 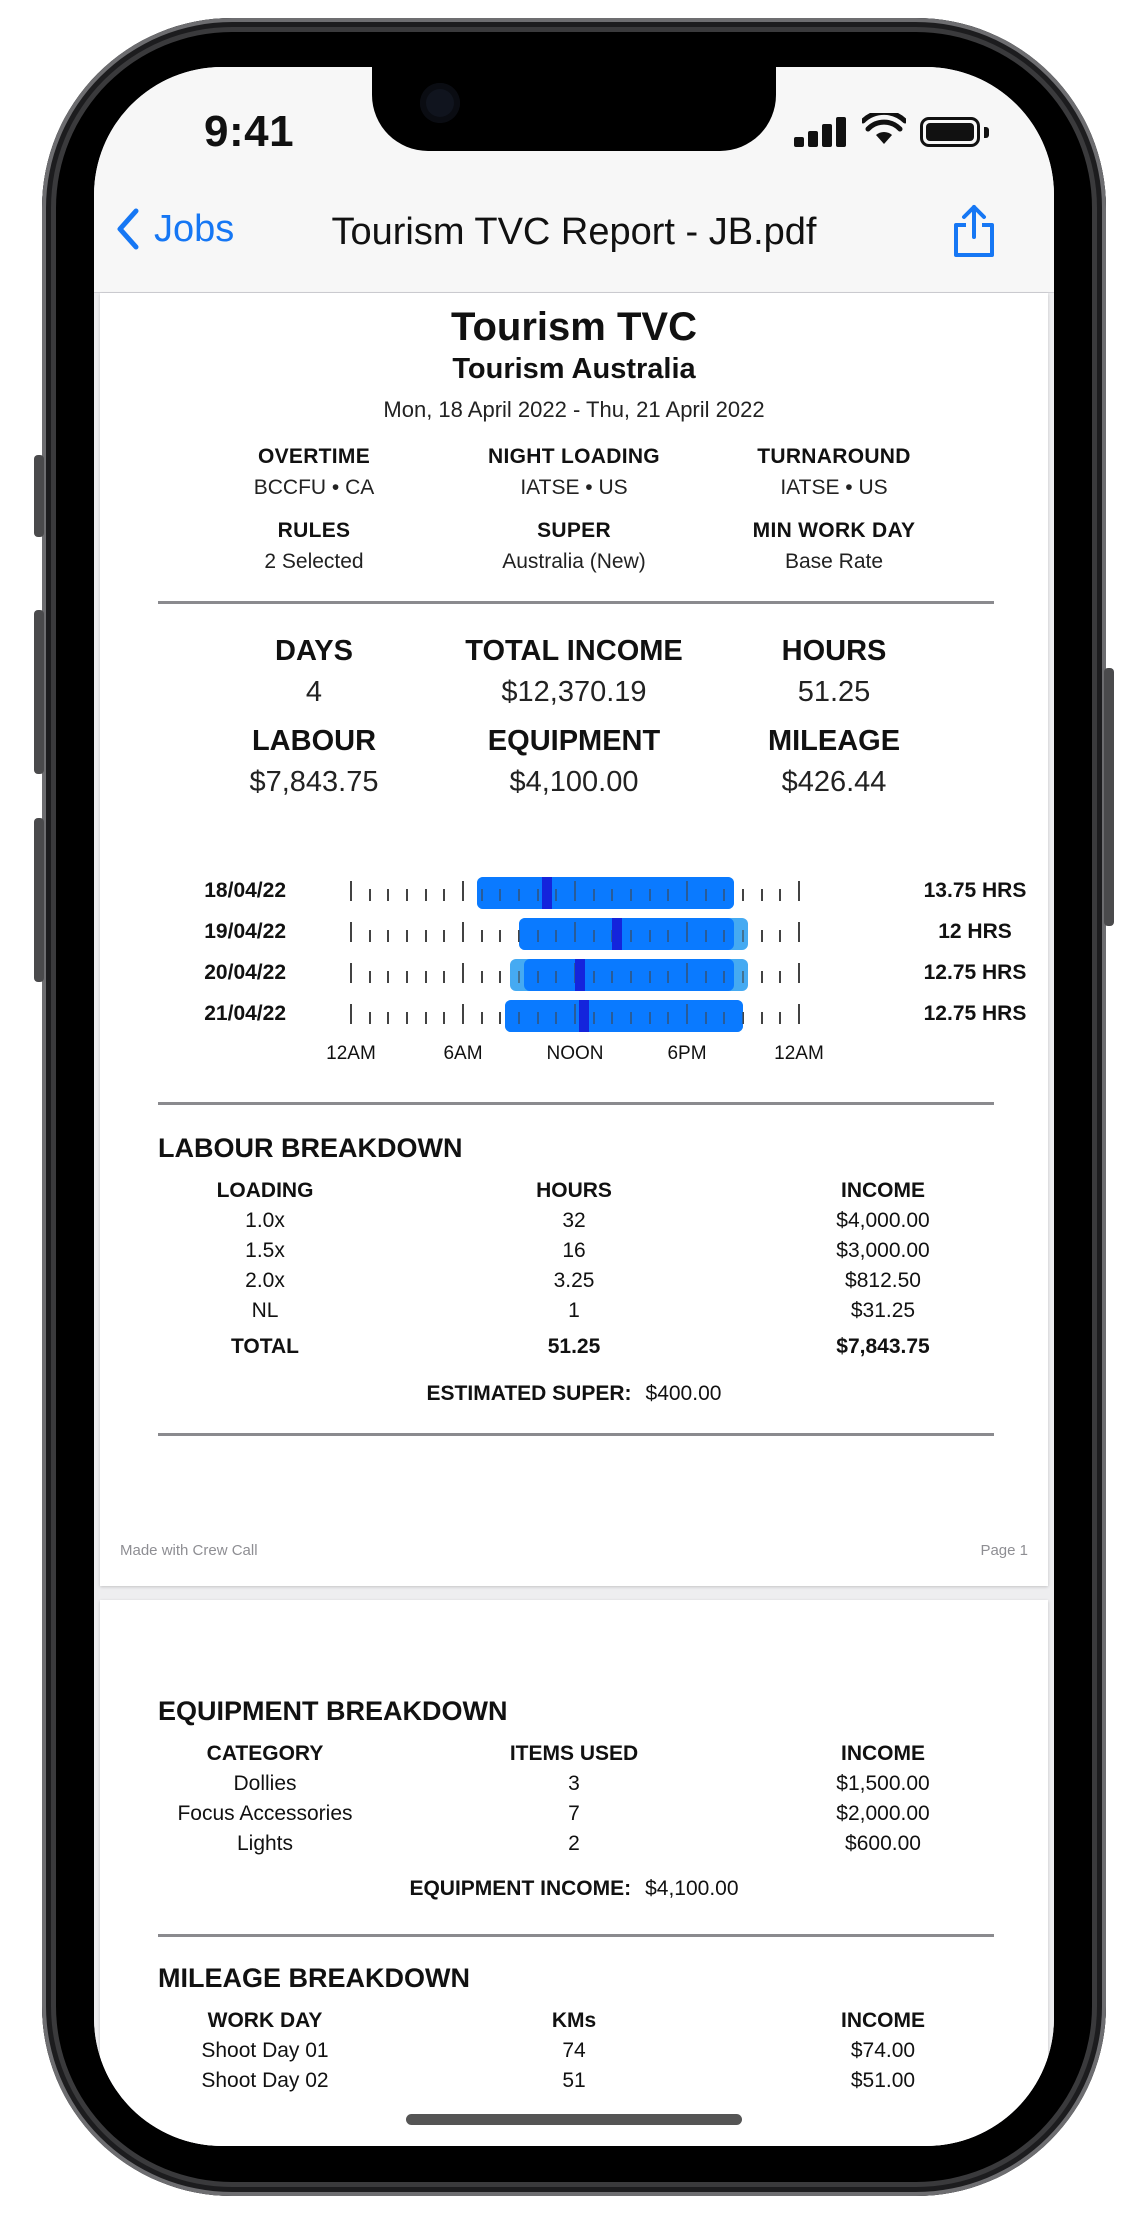 What do you see at coordinates (265, 2020) in the screenshot?
I see `table-header: WORK DAY` at bounding box center [265, 2020].